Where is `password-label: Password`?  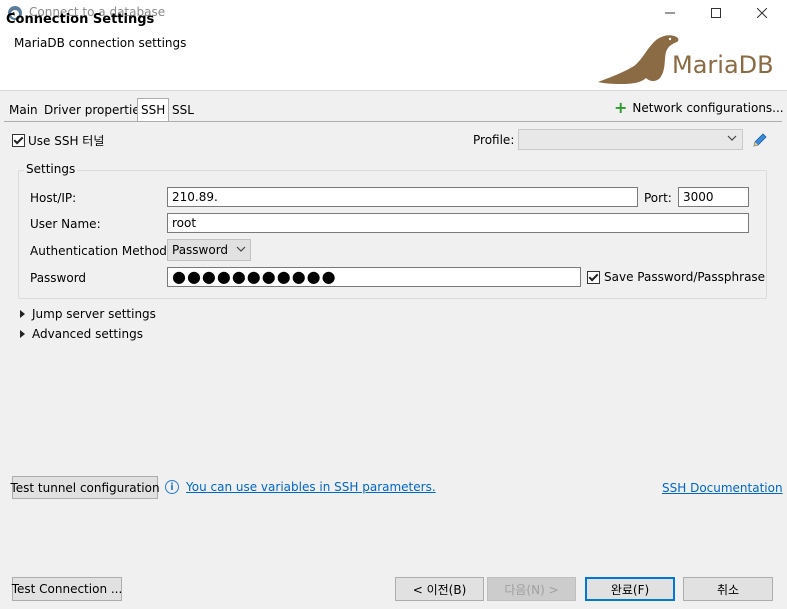
password-label: Password is located at coordinates (58, 278).